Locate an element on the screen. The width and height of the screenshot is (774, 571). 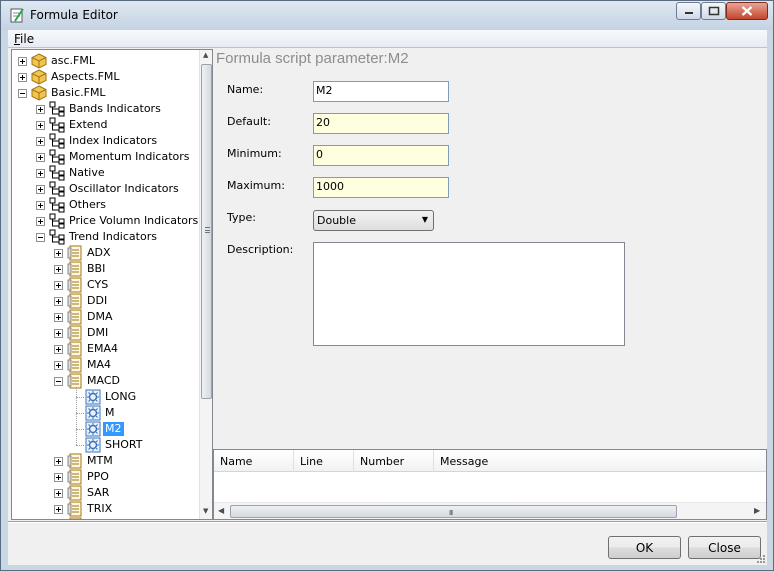
type-select: Double ▼ is located at coordinates (373, 220).